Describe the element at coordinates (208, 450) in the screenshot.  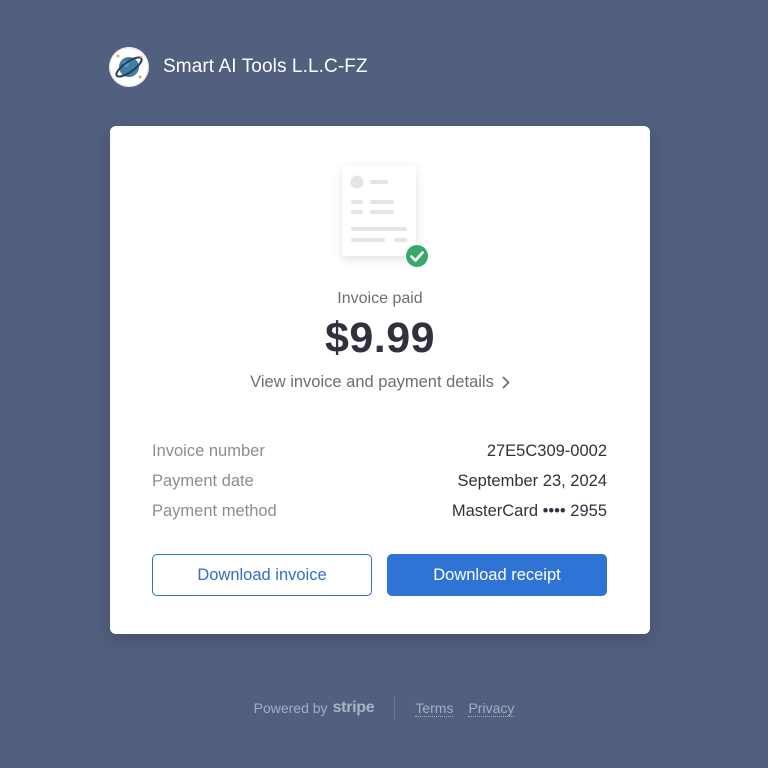
I see `row-label: Invoice number` at that location.